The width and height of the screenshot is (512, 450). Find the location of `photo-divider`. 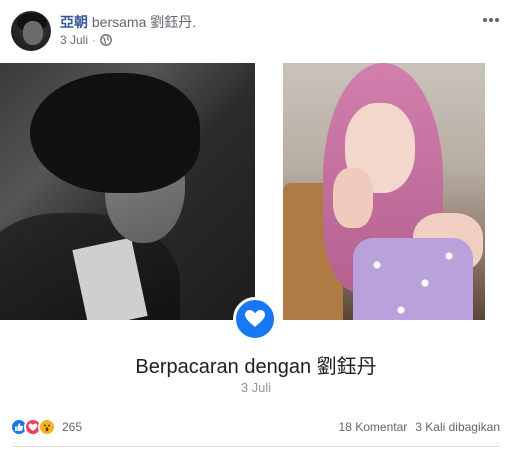

photo-divider is located at coordinates (269, 191).